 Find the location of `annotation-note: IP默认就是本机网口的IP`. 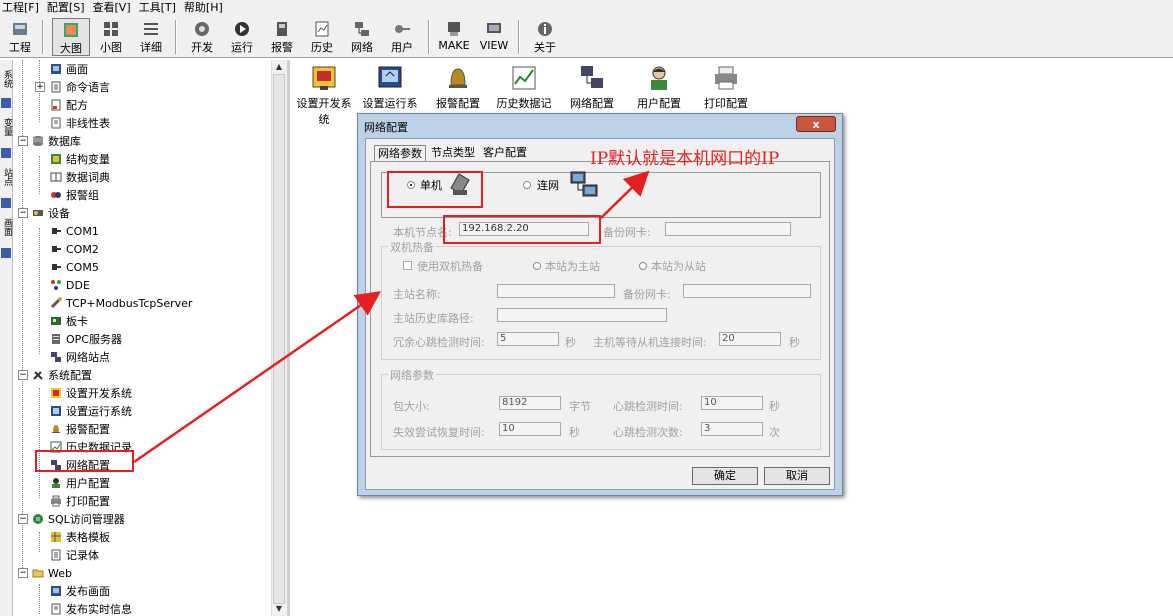

annotation-note: IP默认就是本机网口的IP is located at coordinates (685, 159).